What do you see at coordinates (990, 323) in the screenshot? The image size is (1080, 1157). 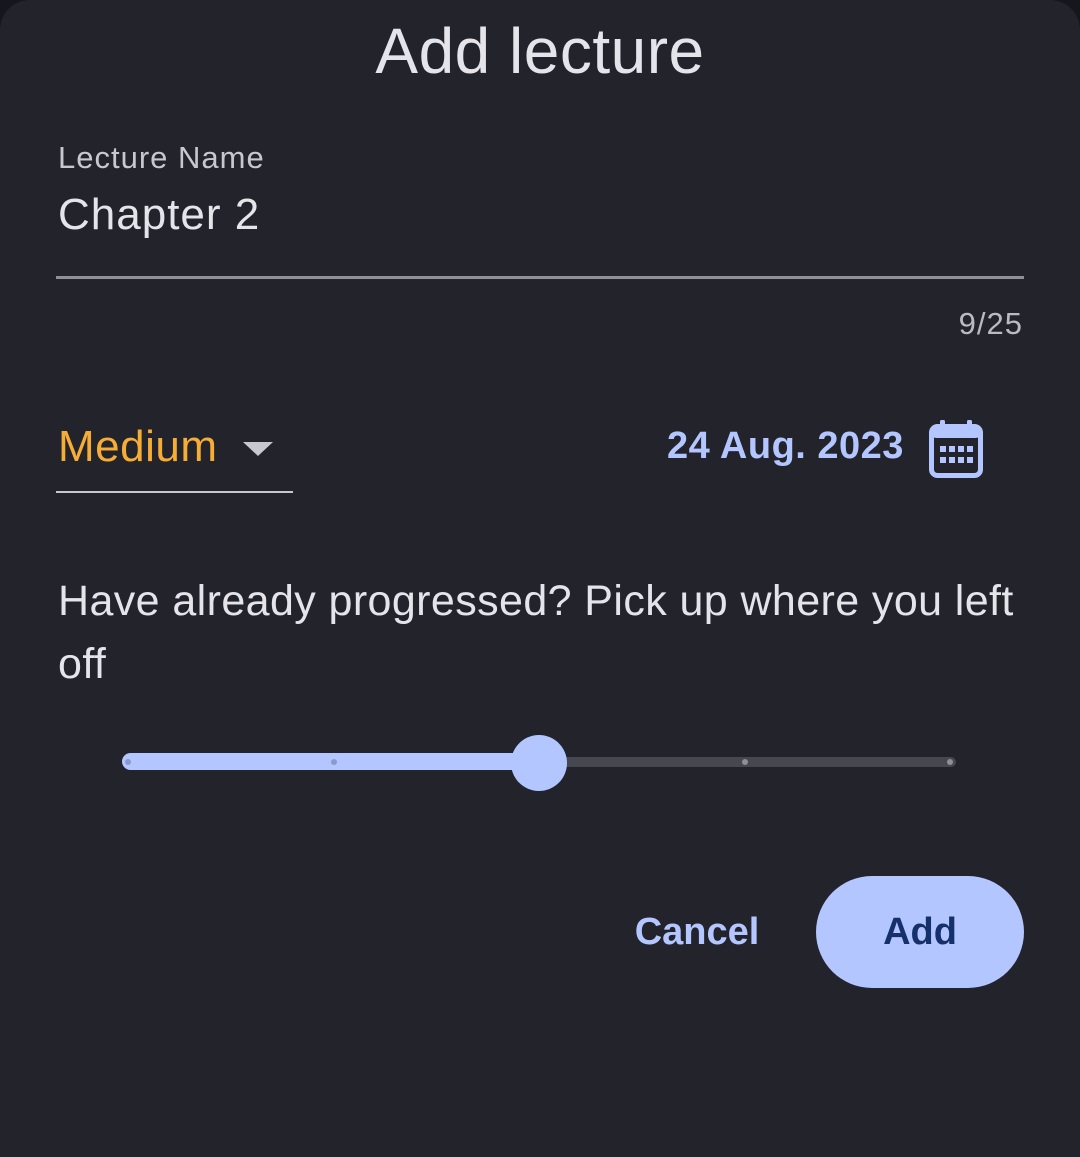 I see `character-counter: 9/25` at bounding box center [990, 323].